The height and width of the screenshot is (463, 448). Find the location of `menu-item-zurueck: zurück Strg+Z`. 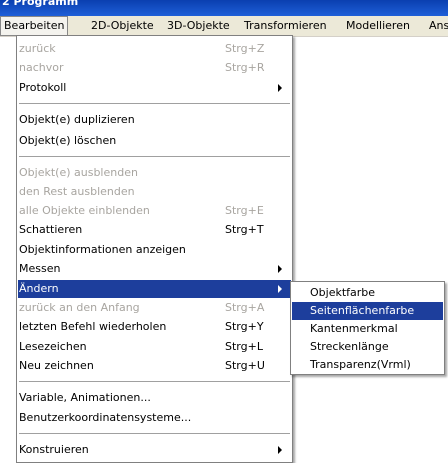

menu-item-zurueck: zurück Strg+Z is located at coordinates (154, 49).